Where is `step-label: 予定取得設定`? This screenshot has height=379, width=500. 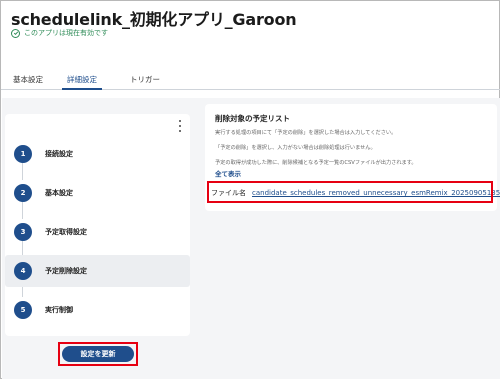 step-label: 予定取得設定 is located at coordinates (66, 232).